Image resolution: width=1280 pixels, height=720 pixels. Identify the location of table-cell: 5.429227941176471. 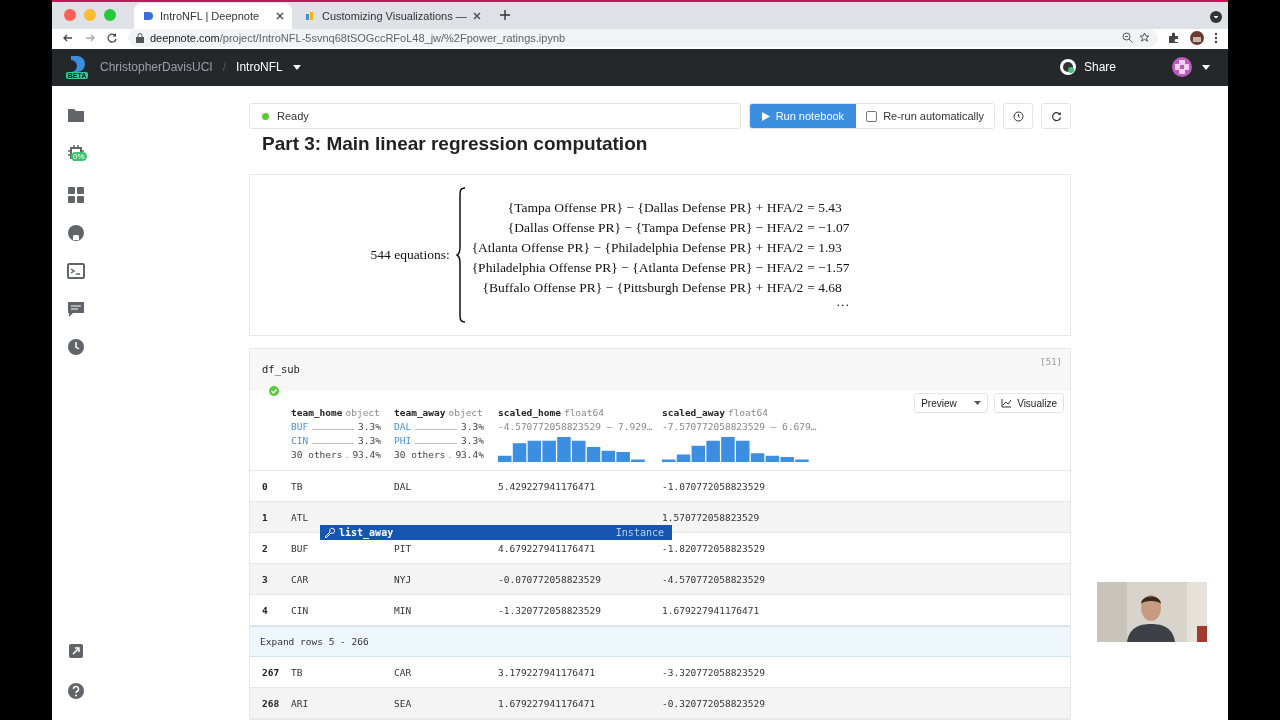
(547, 486).